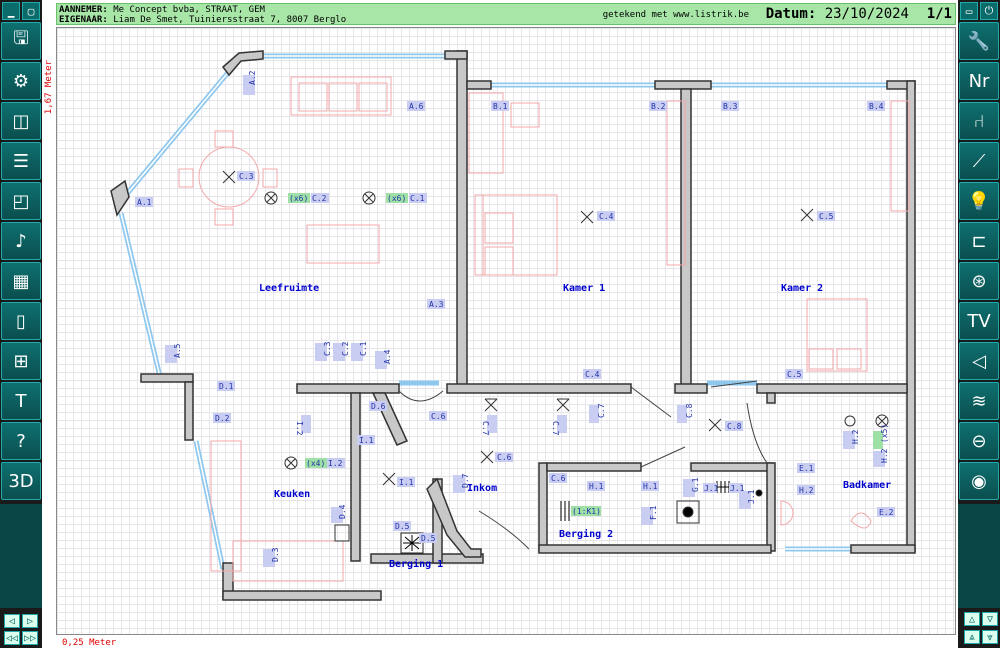 The image size is (1000, 648). I want to click on text-button: T, so click(21, 401).